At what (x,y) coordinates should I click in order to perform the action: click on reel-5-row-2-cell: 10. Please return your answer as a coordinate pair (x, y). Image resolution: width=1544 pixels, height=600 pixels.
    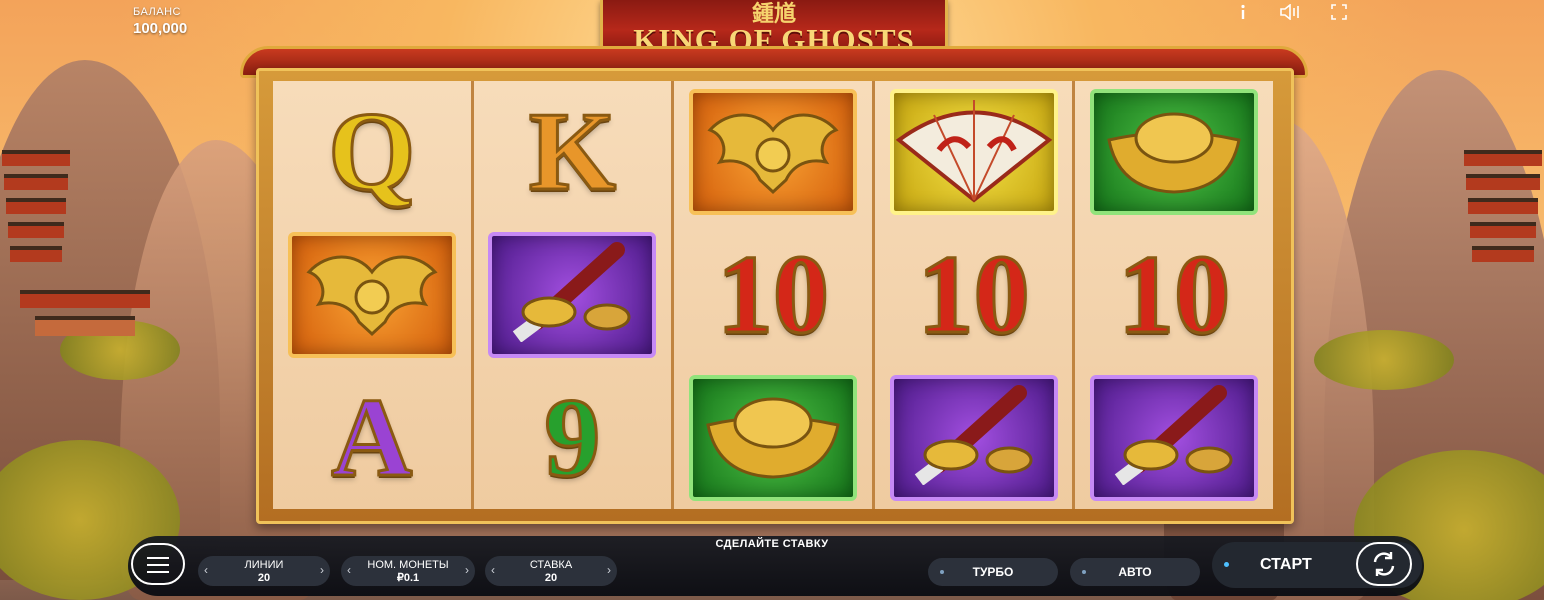
    Looking at the image, I should click on (1174, 295).